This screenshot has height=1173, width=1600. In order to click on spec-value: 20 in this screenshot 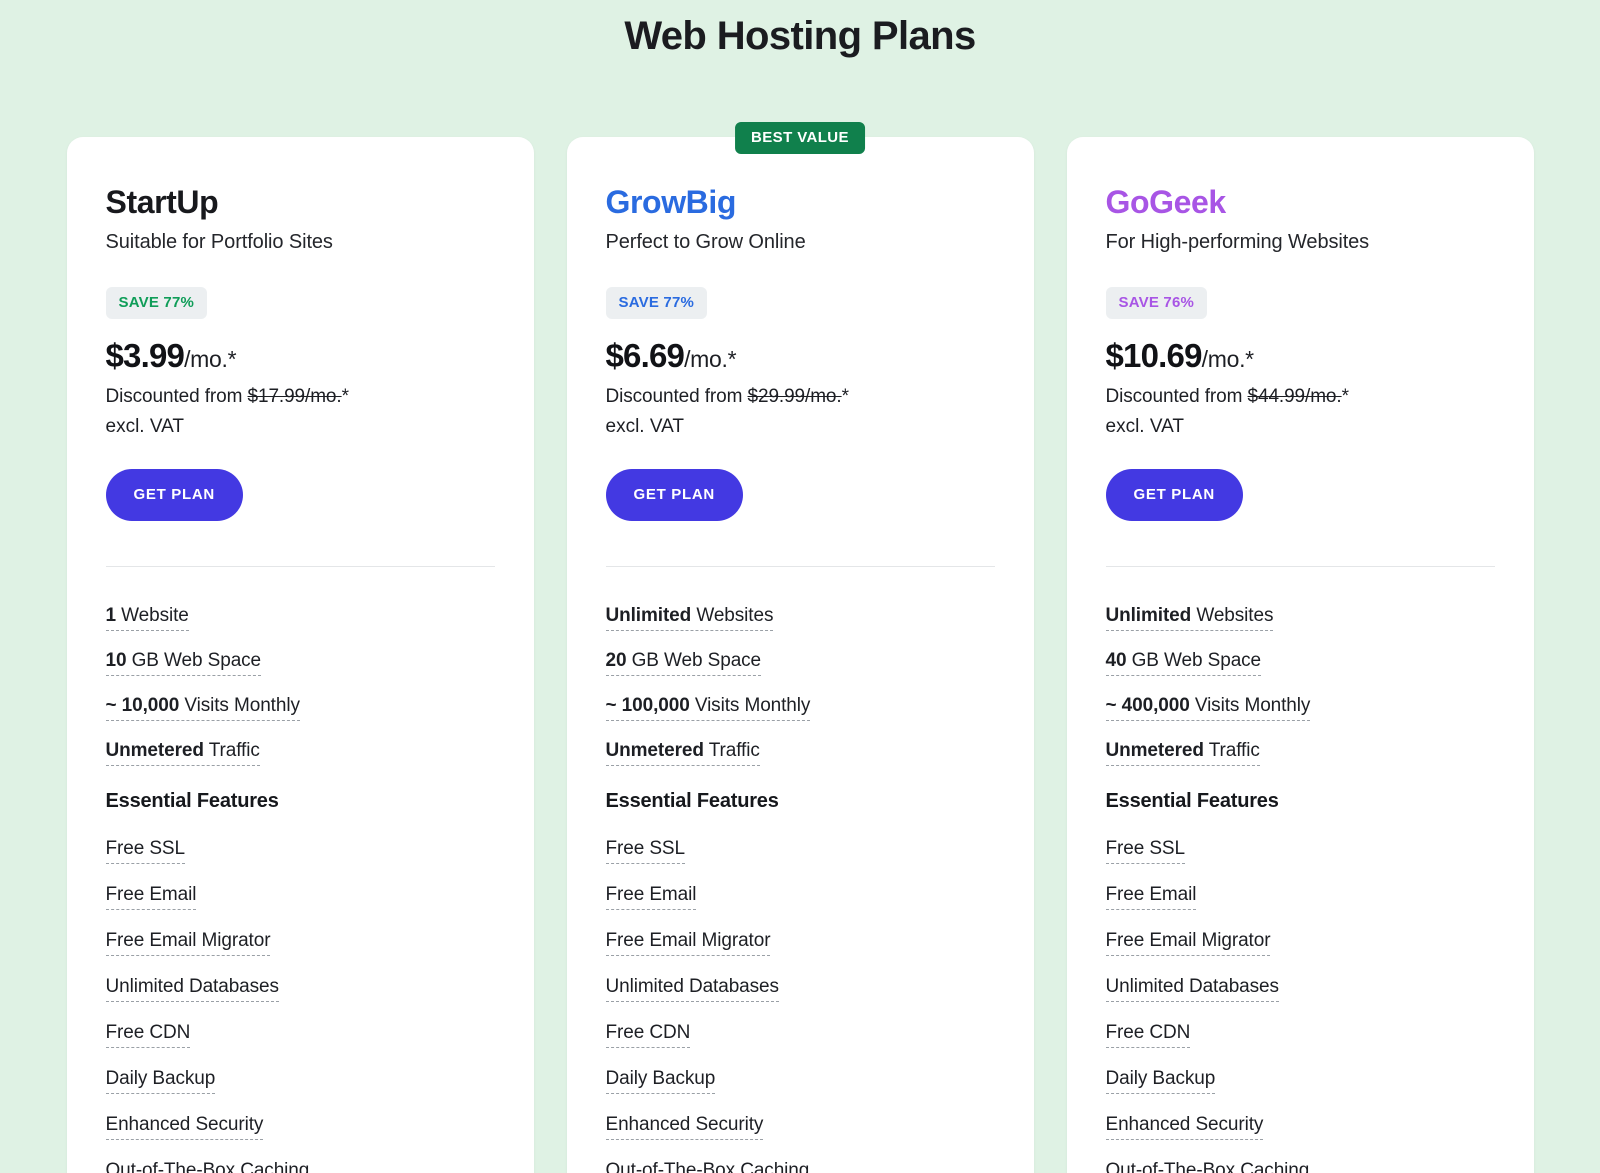, I will do `click(616, 661)`.